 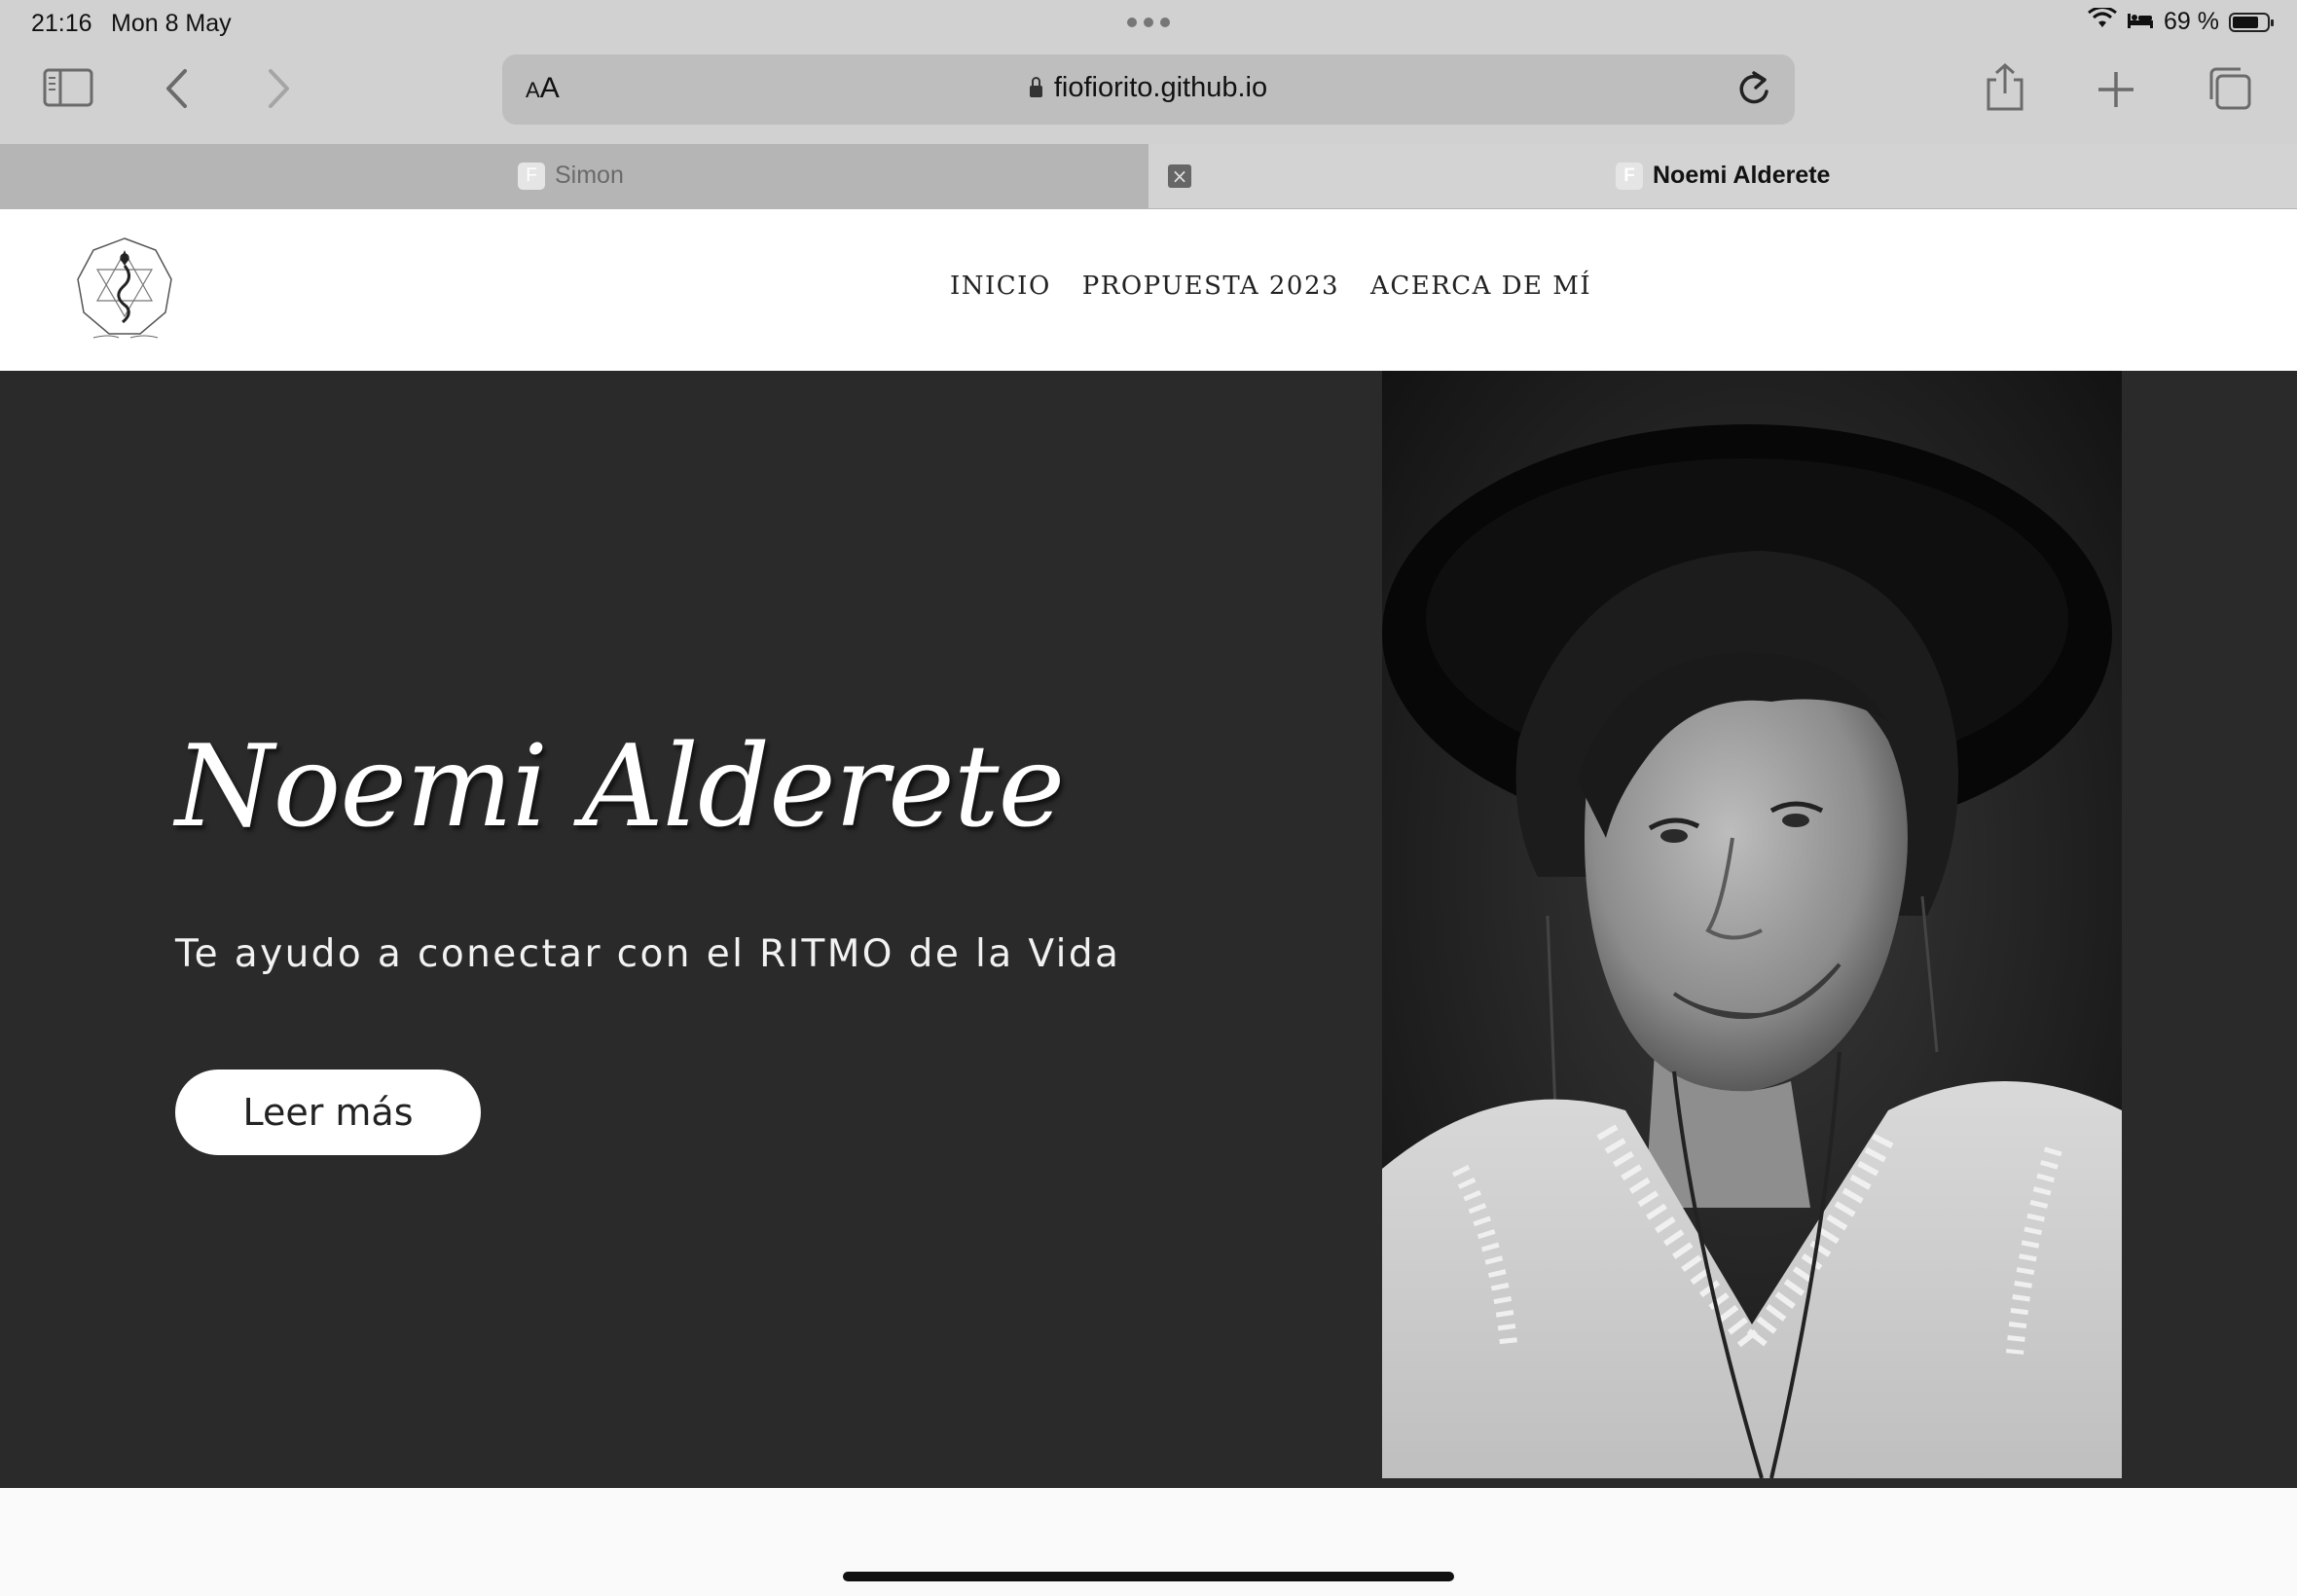 I want to click on site-logo, so click(x=125, y=290).